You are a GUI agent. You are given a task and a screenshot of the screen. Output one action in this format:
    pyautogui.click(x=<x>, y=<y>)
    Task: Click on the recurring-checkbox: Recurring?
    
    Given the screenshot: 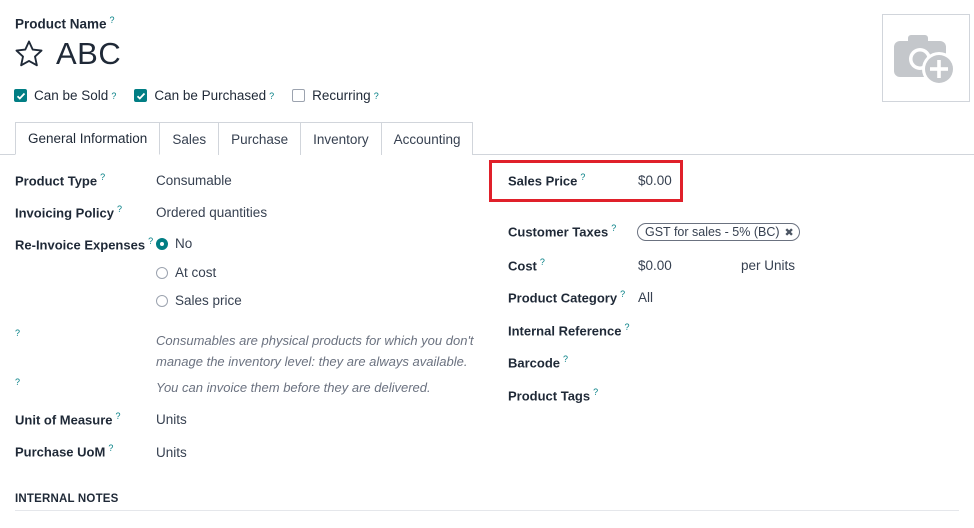 What is the action you would take?
    pyautogui.click(x=335, y=95)
    